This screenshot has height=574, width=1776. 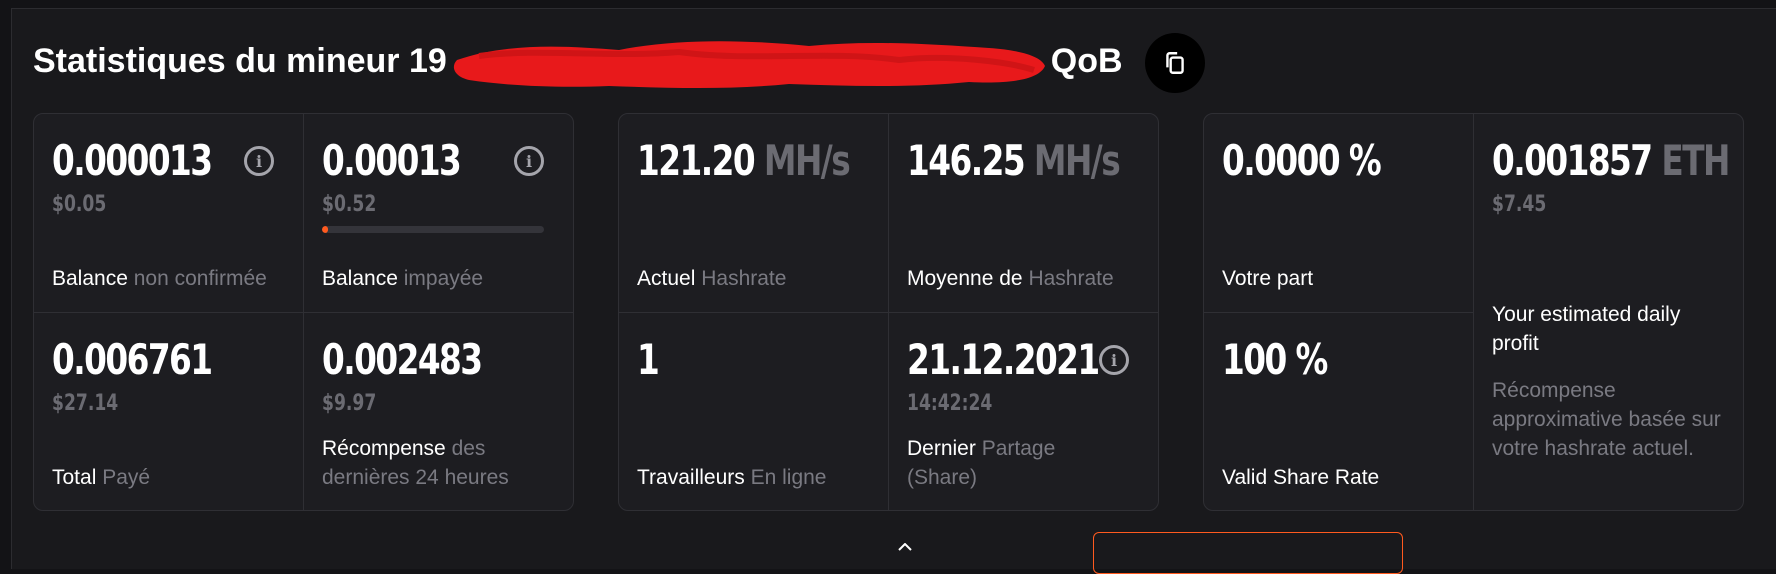 What do you see at coordinates (749, 63) in the screenshot?
I see `redacted-wallet-address` at bounding box center [749, 63].